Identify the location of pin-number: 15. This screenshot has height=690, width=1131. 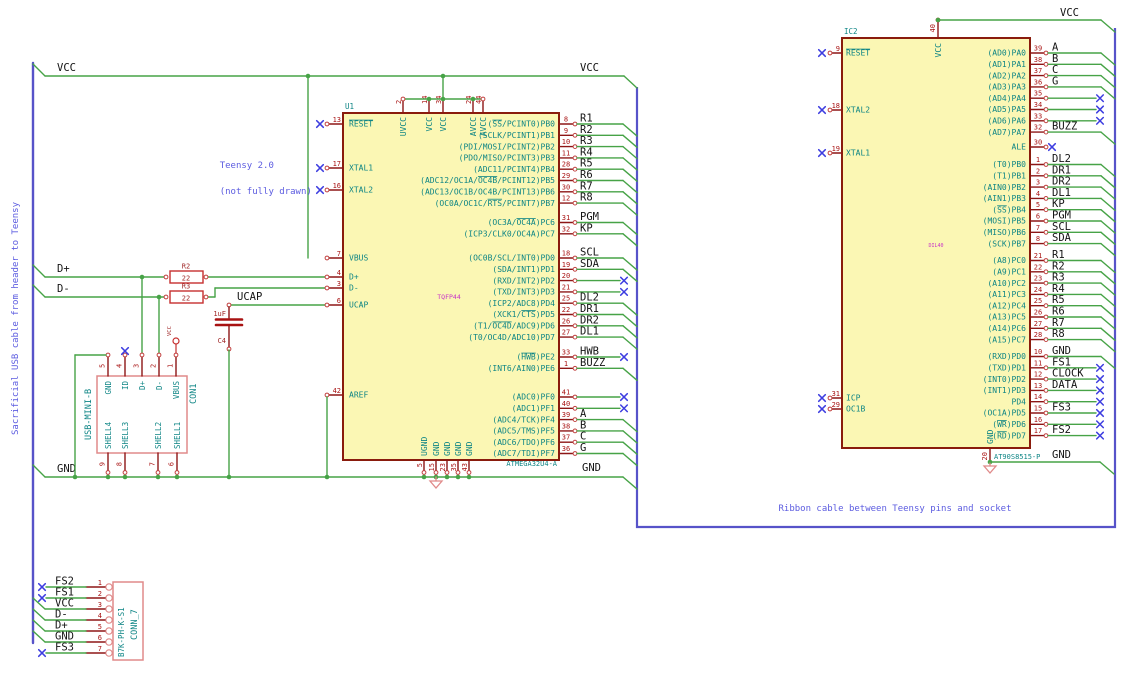
(432, 467).